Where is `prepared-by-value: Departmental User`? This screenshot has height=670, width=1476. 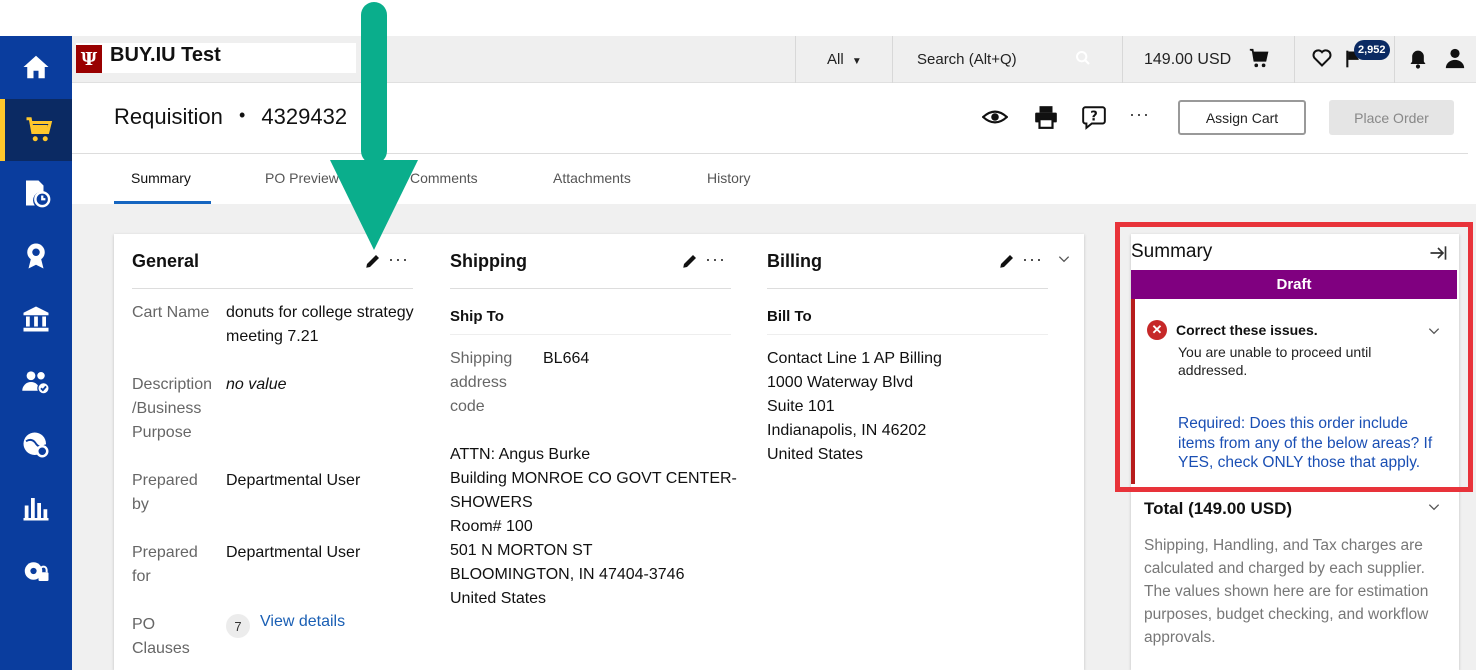 prepared-by-value: Departmental User is located at coordinates (293, 480).